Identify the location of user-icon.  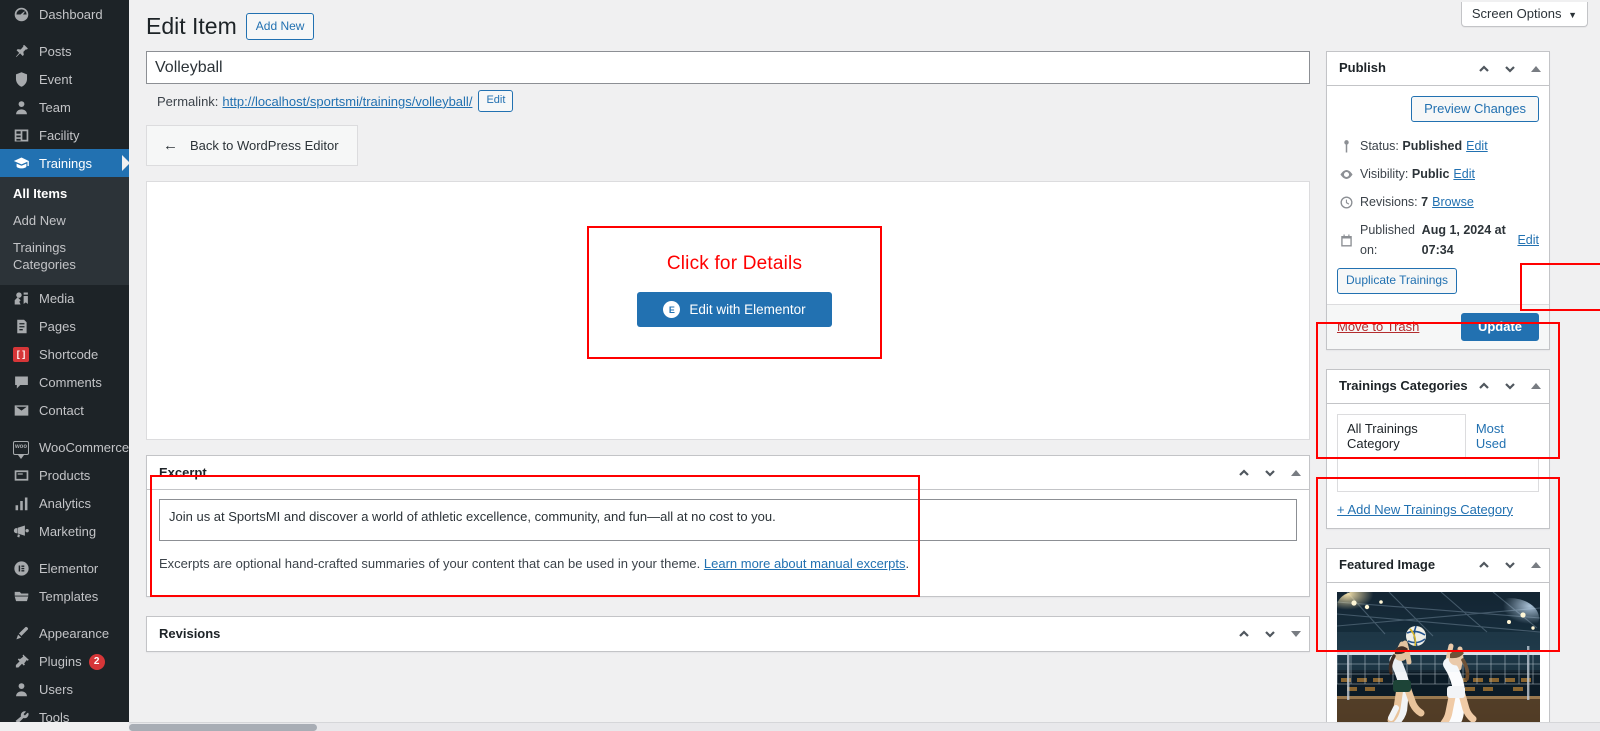
(21, 107).